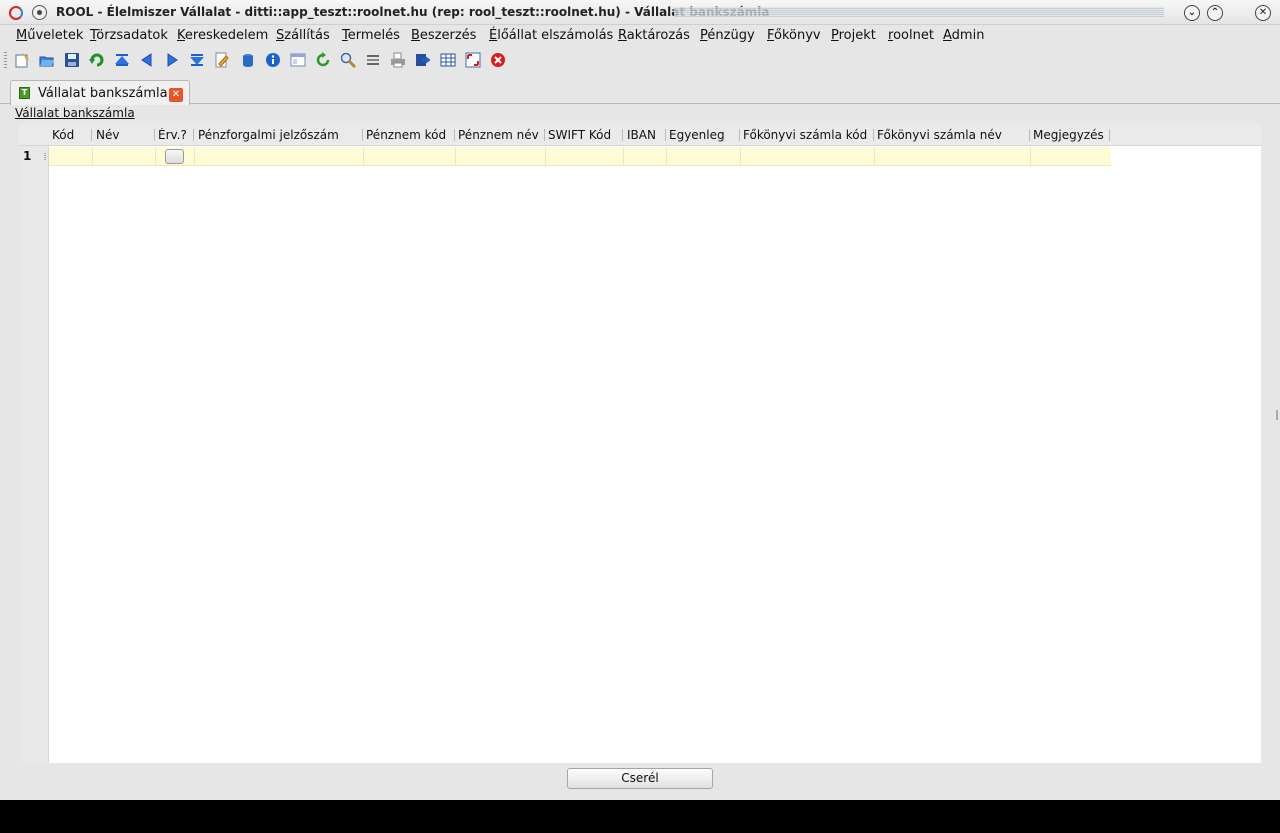 This screenshot has height=833, width=1280. Describe the element at coordinates (176, 95) in the screenshot. I see `close-tab-icon: ✕` at that location.